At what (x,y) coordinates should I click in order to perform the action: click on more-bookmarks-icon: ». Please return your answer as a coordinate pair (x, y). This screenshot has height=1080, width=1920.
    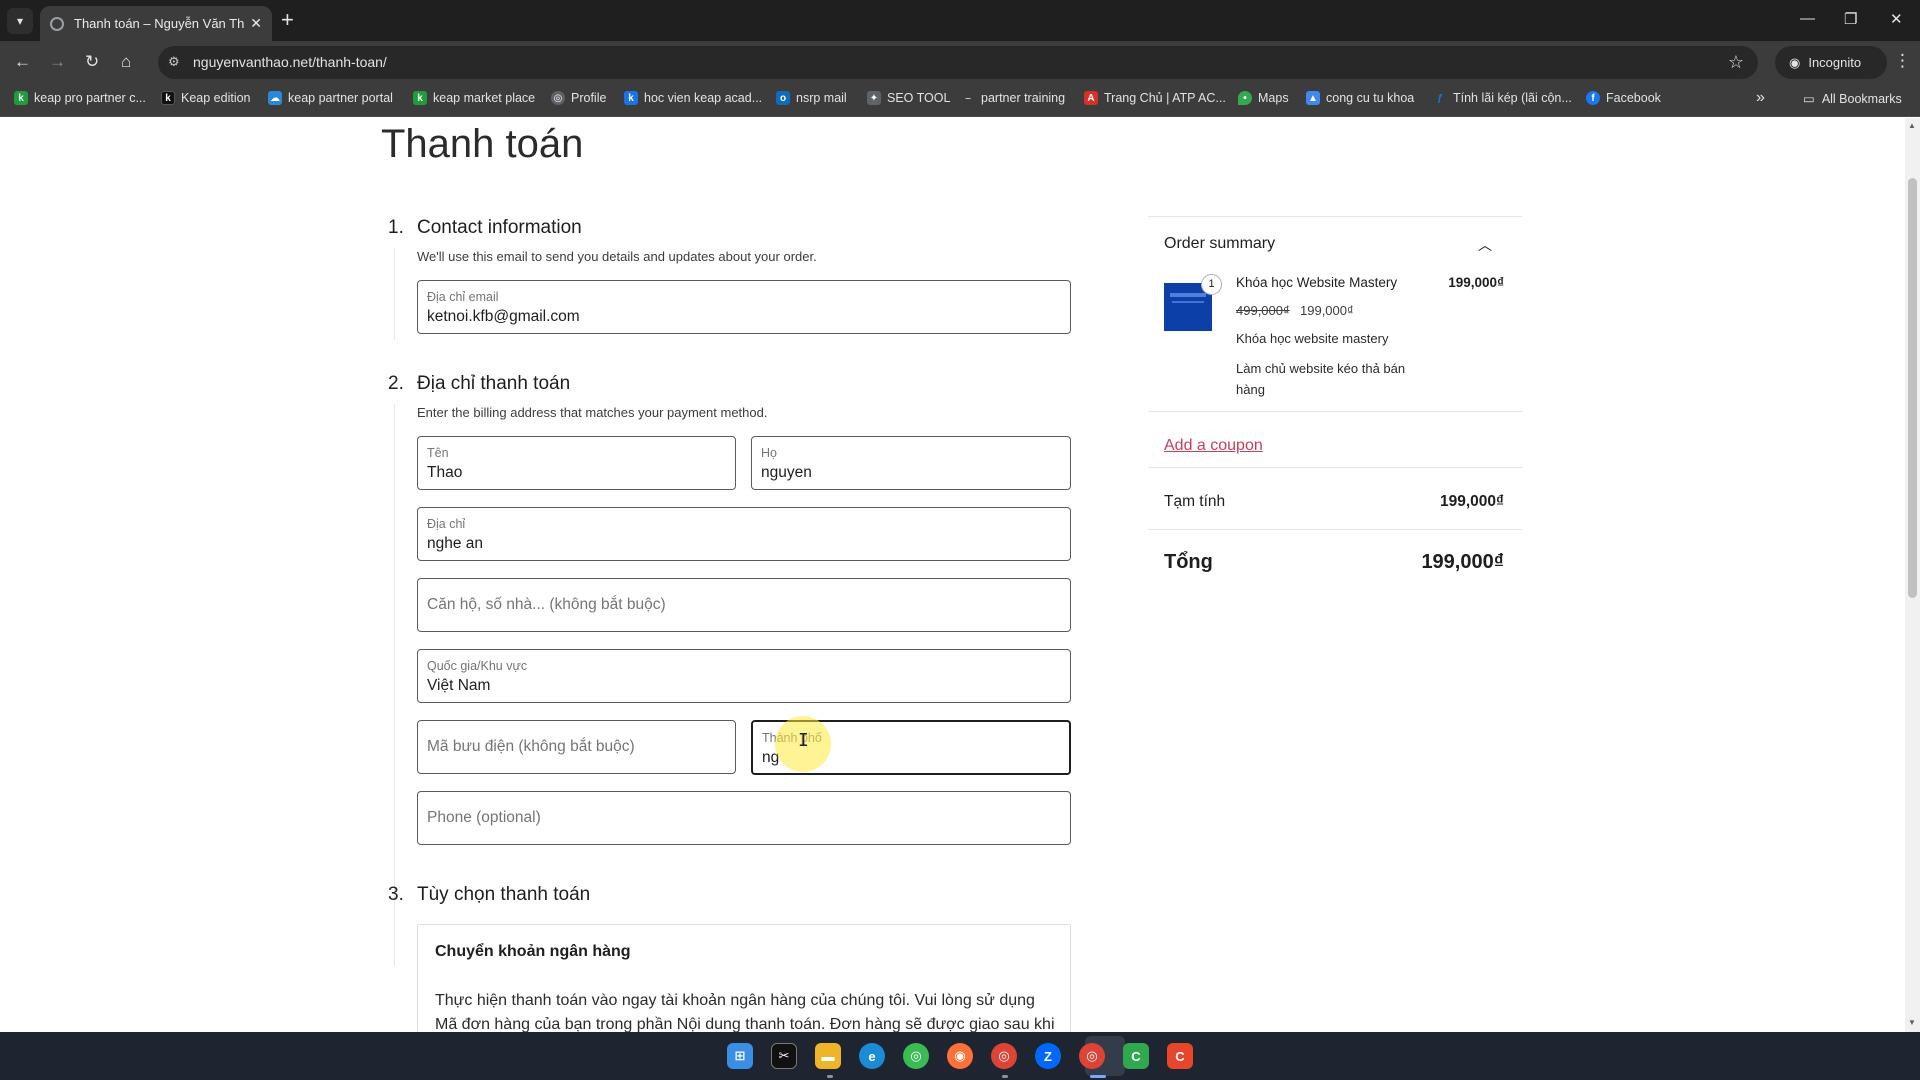
    Looking at the image, I should click on (1760, 98).